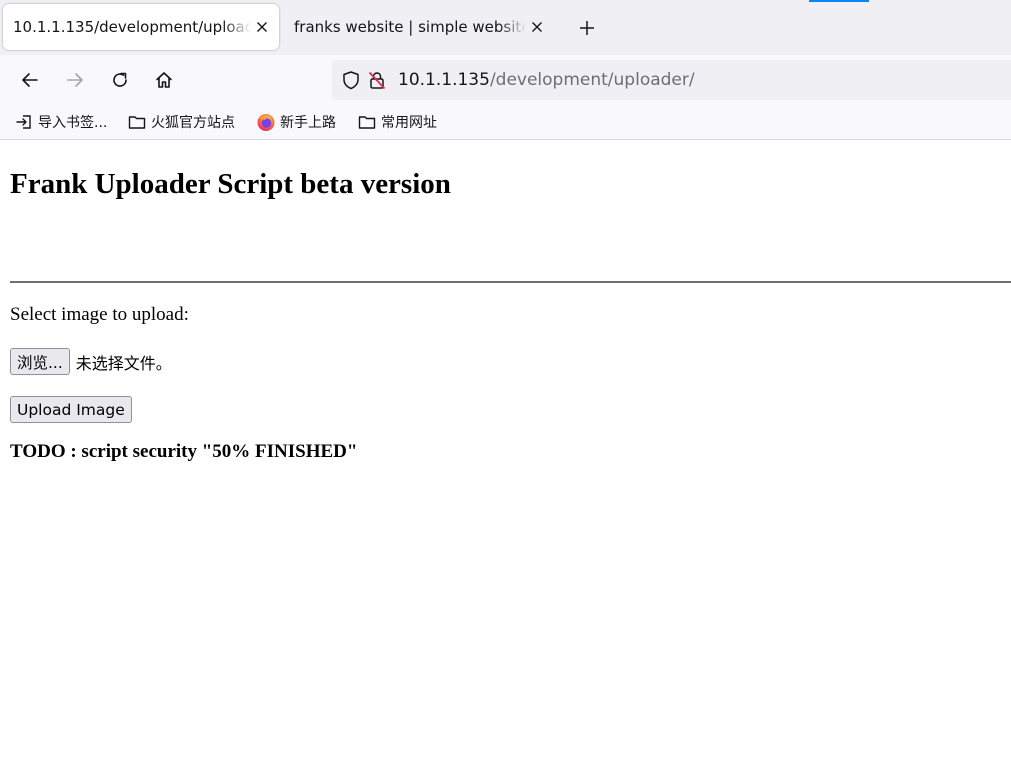 The width and height of the screenshot is (1011, 767). Describe the element at coordinates (24, 122) in the screenshot. I see `import-icon` at that location.